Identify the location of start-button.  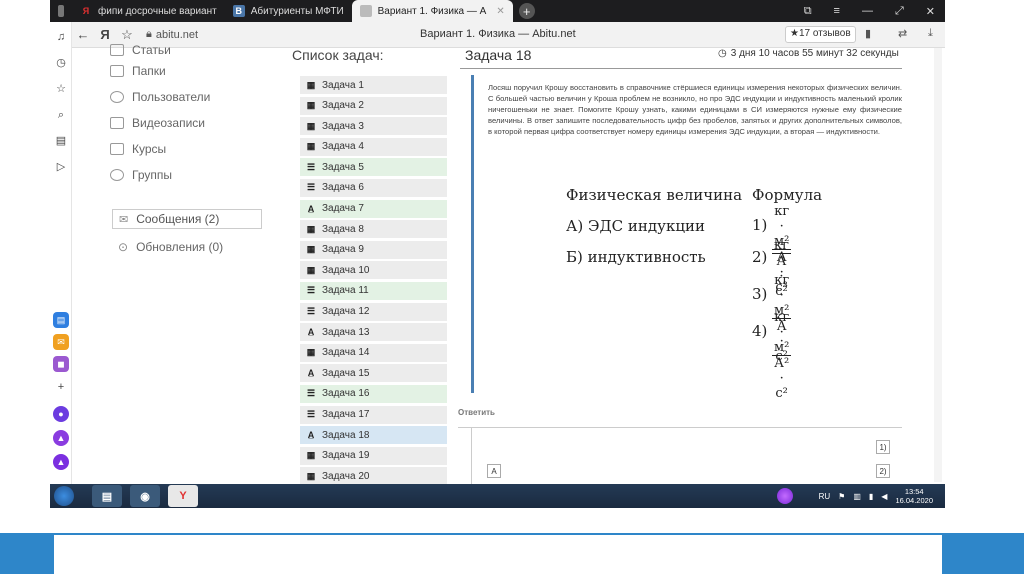
(64, 496).